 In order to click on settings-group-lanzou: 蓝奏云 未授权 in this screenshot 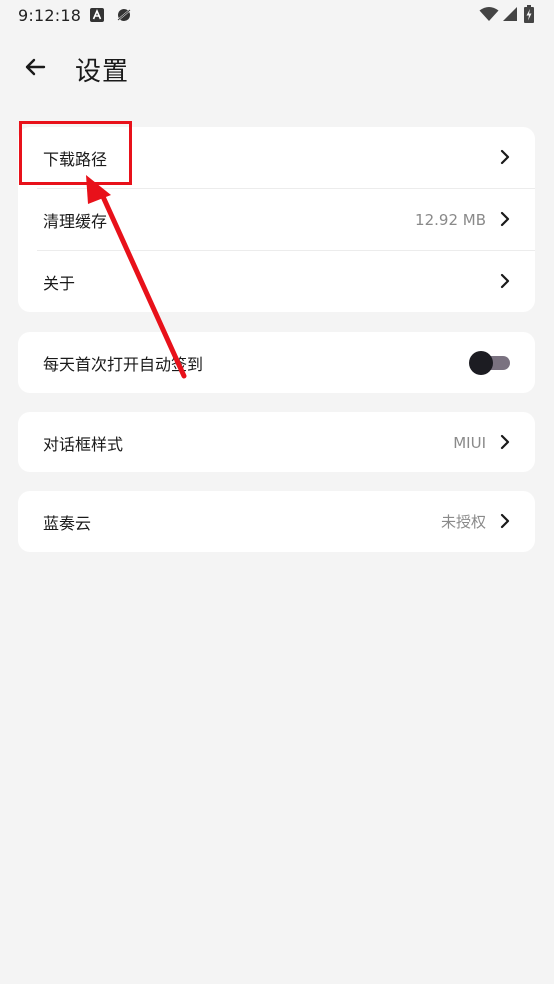, I will do `click(276, 521)`.